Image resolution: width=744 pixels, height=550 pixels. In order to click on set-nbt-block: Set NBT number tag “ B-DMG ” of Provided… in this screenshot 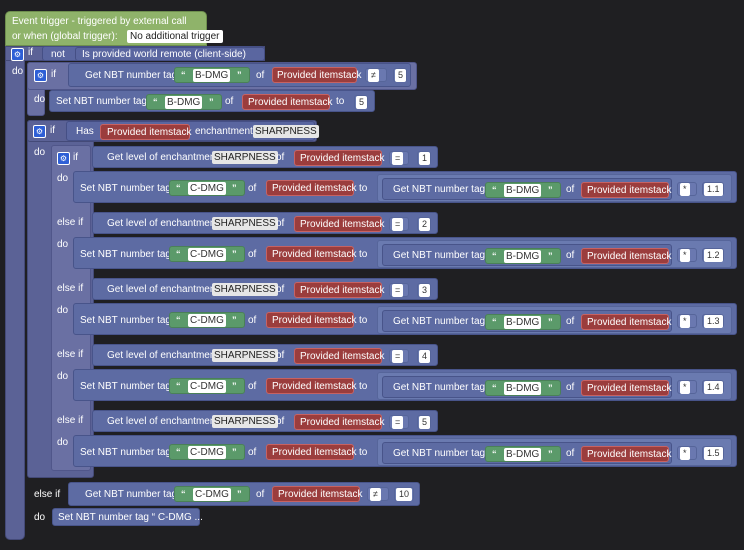, I will do `click(212, 101)`.